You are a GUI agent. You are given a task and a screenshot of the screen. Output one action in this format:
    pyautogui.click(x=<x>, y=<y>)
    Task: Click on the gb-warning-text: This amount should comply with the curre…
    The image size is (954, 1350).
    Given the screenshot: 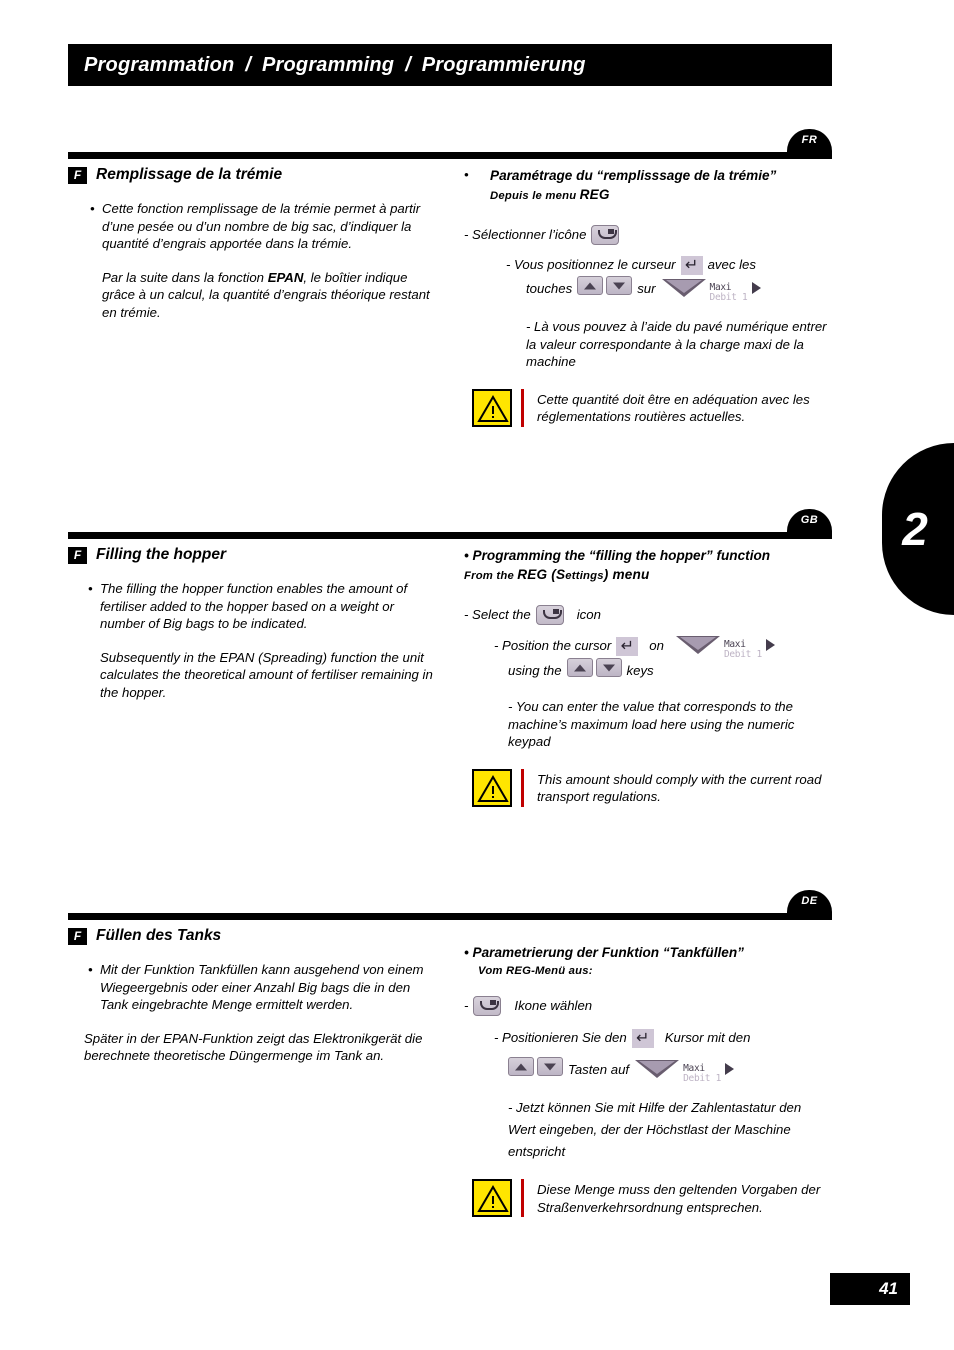 What is the action you would take?
    pyautogui.click(x=679, y=788)
    